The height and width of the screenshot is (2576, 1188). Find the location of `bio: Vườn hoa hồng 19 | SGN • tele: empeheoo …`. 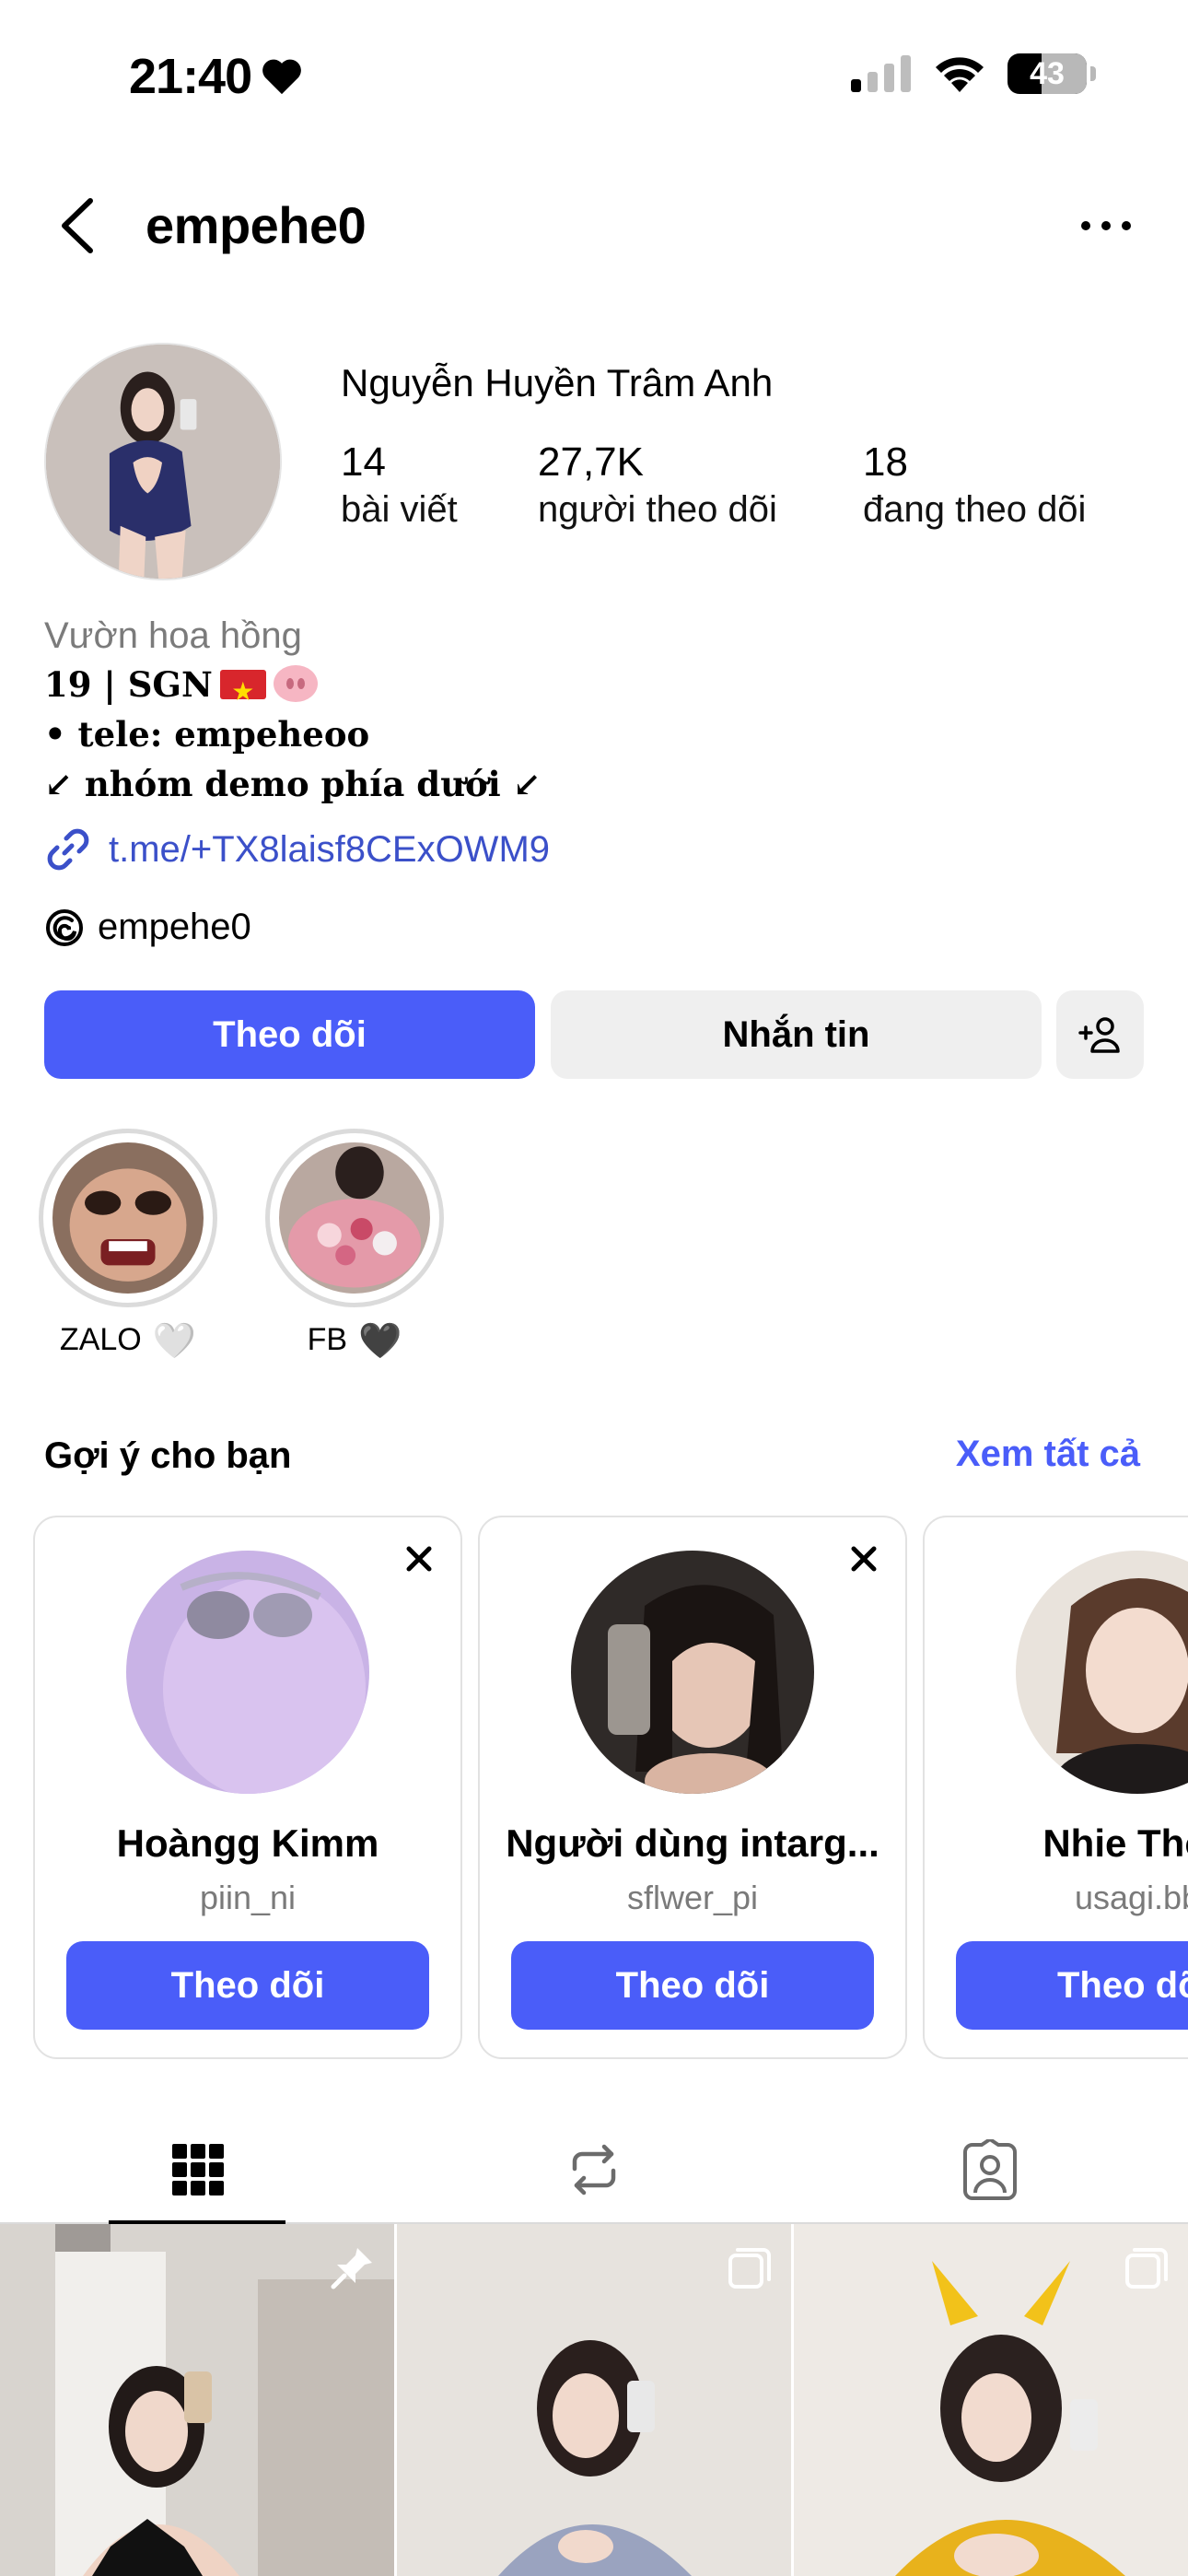

bio: Vườn hoa hồng 19 | SGN • tele: empeheoo … is located at coordinates (596, 710).